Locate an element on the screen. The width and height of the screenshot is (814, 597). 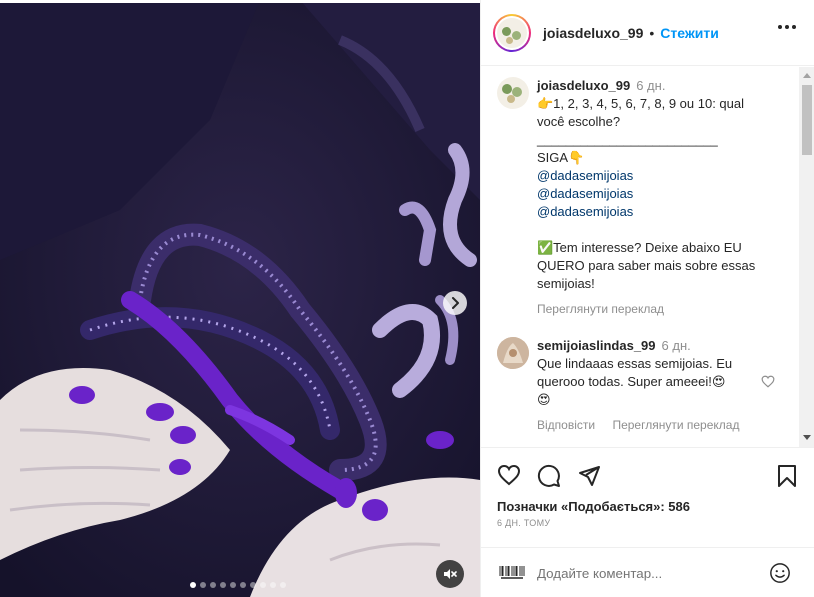
comment-line: Que lindaaas essas semijoias. Eu is located at coordinates (635, 363).